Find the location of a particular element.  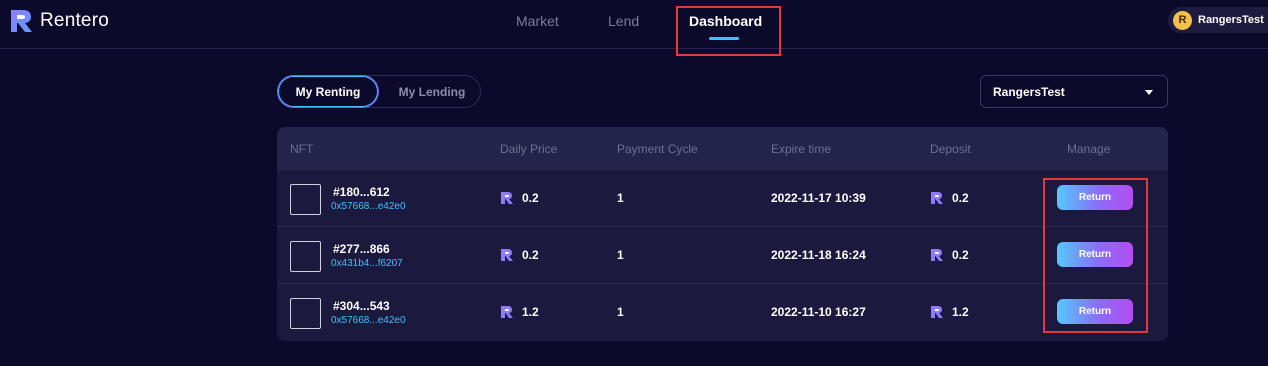

deposit-value: 1.2 is located at coordinates (960, 312).